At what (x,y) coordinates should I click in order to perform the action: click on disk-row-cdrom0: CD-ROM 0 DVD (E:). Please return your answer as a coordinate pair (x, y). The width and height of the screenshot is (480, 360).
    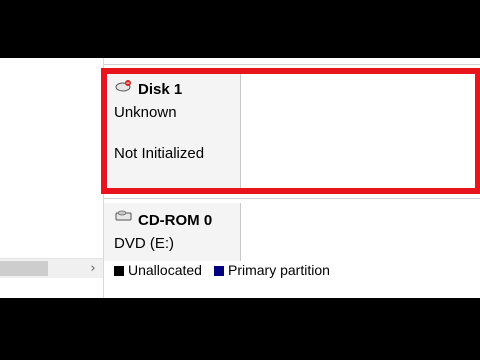
    Looking at the image, I should click on (292, 232).